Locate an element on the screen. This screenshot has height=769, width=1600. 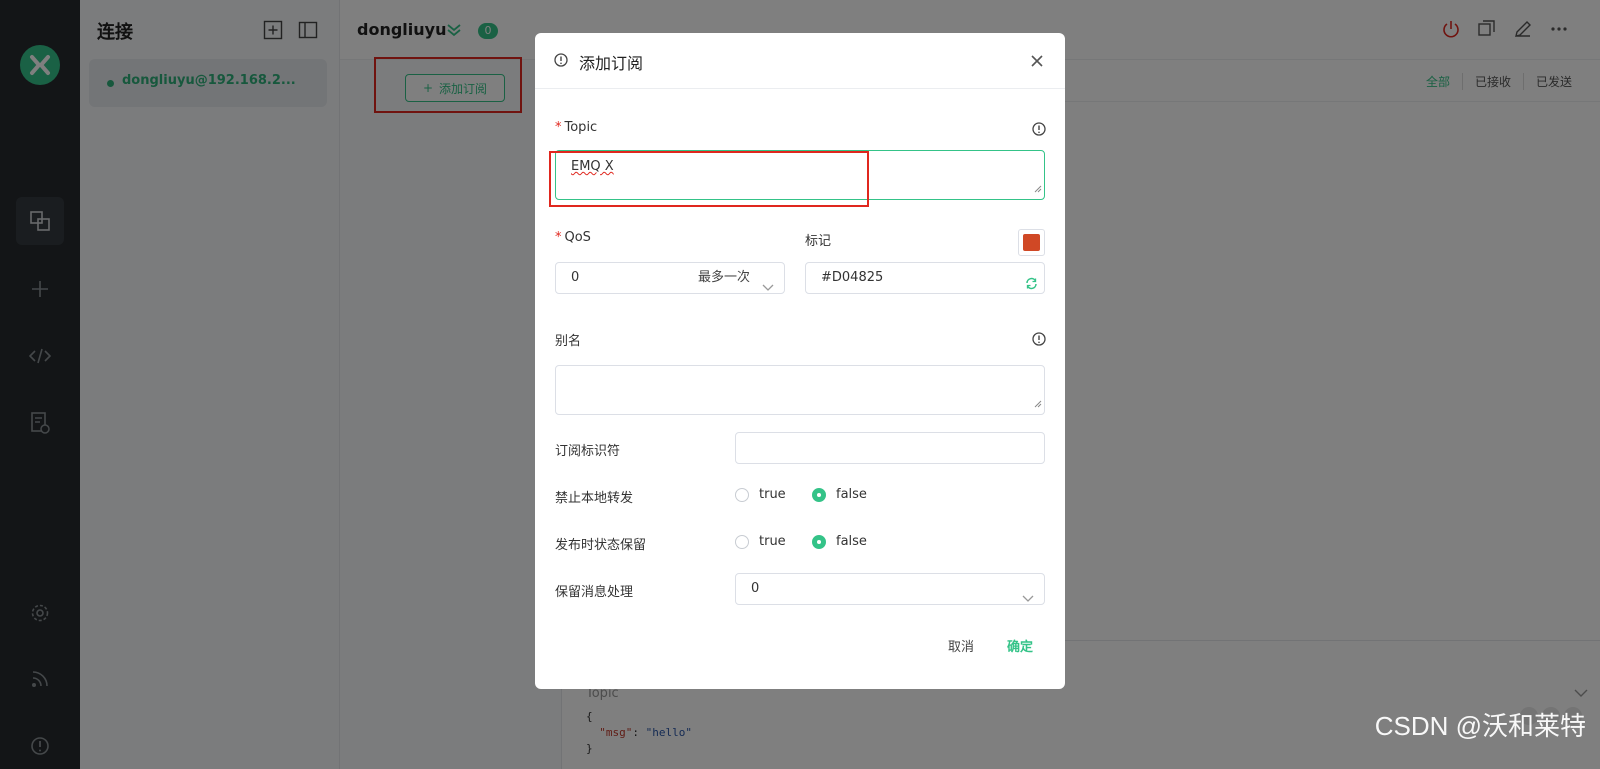
no-local-true-radio: true is located at coordinates (760, 494).